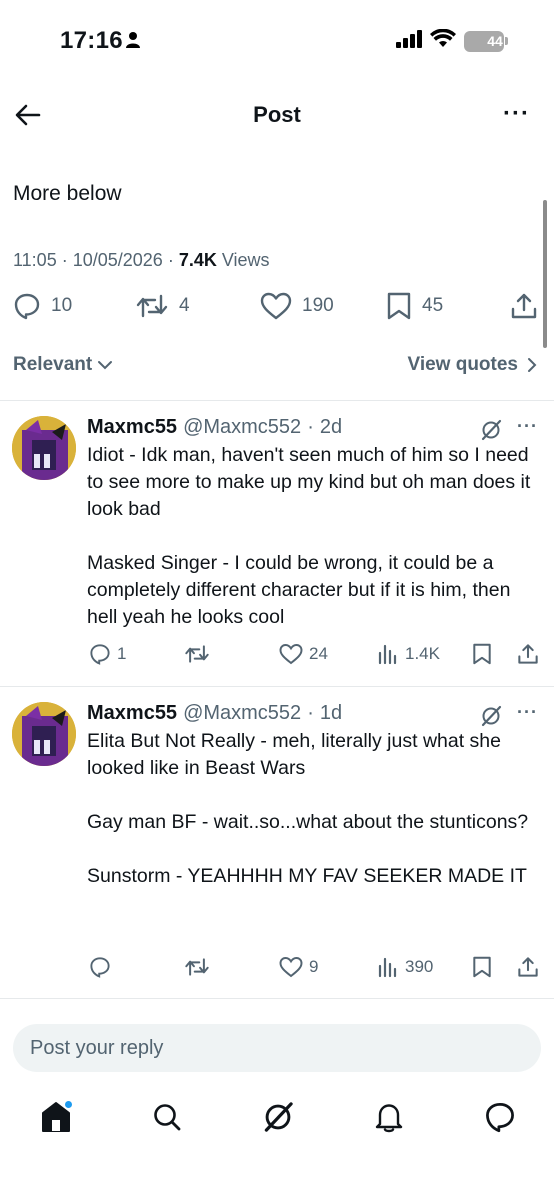 The width and height of the screenshot is (554, 1200). I want to click on post-date: 10/05/2026, so click(117, 260).